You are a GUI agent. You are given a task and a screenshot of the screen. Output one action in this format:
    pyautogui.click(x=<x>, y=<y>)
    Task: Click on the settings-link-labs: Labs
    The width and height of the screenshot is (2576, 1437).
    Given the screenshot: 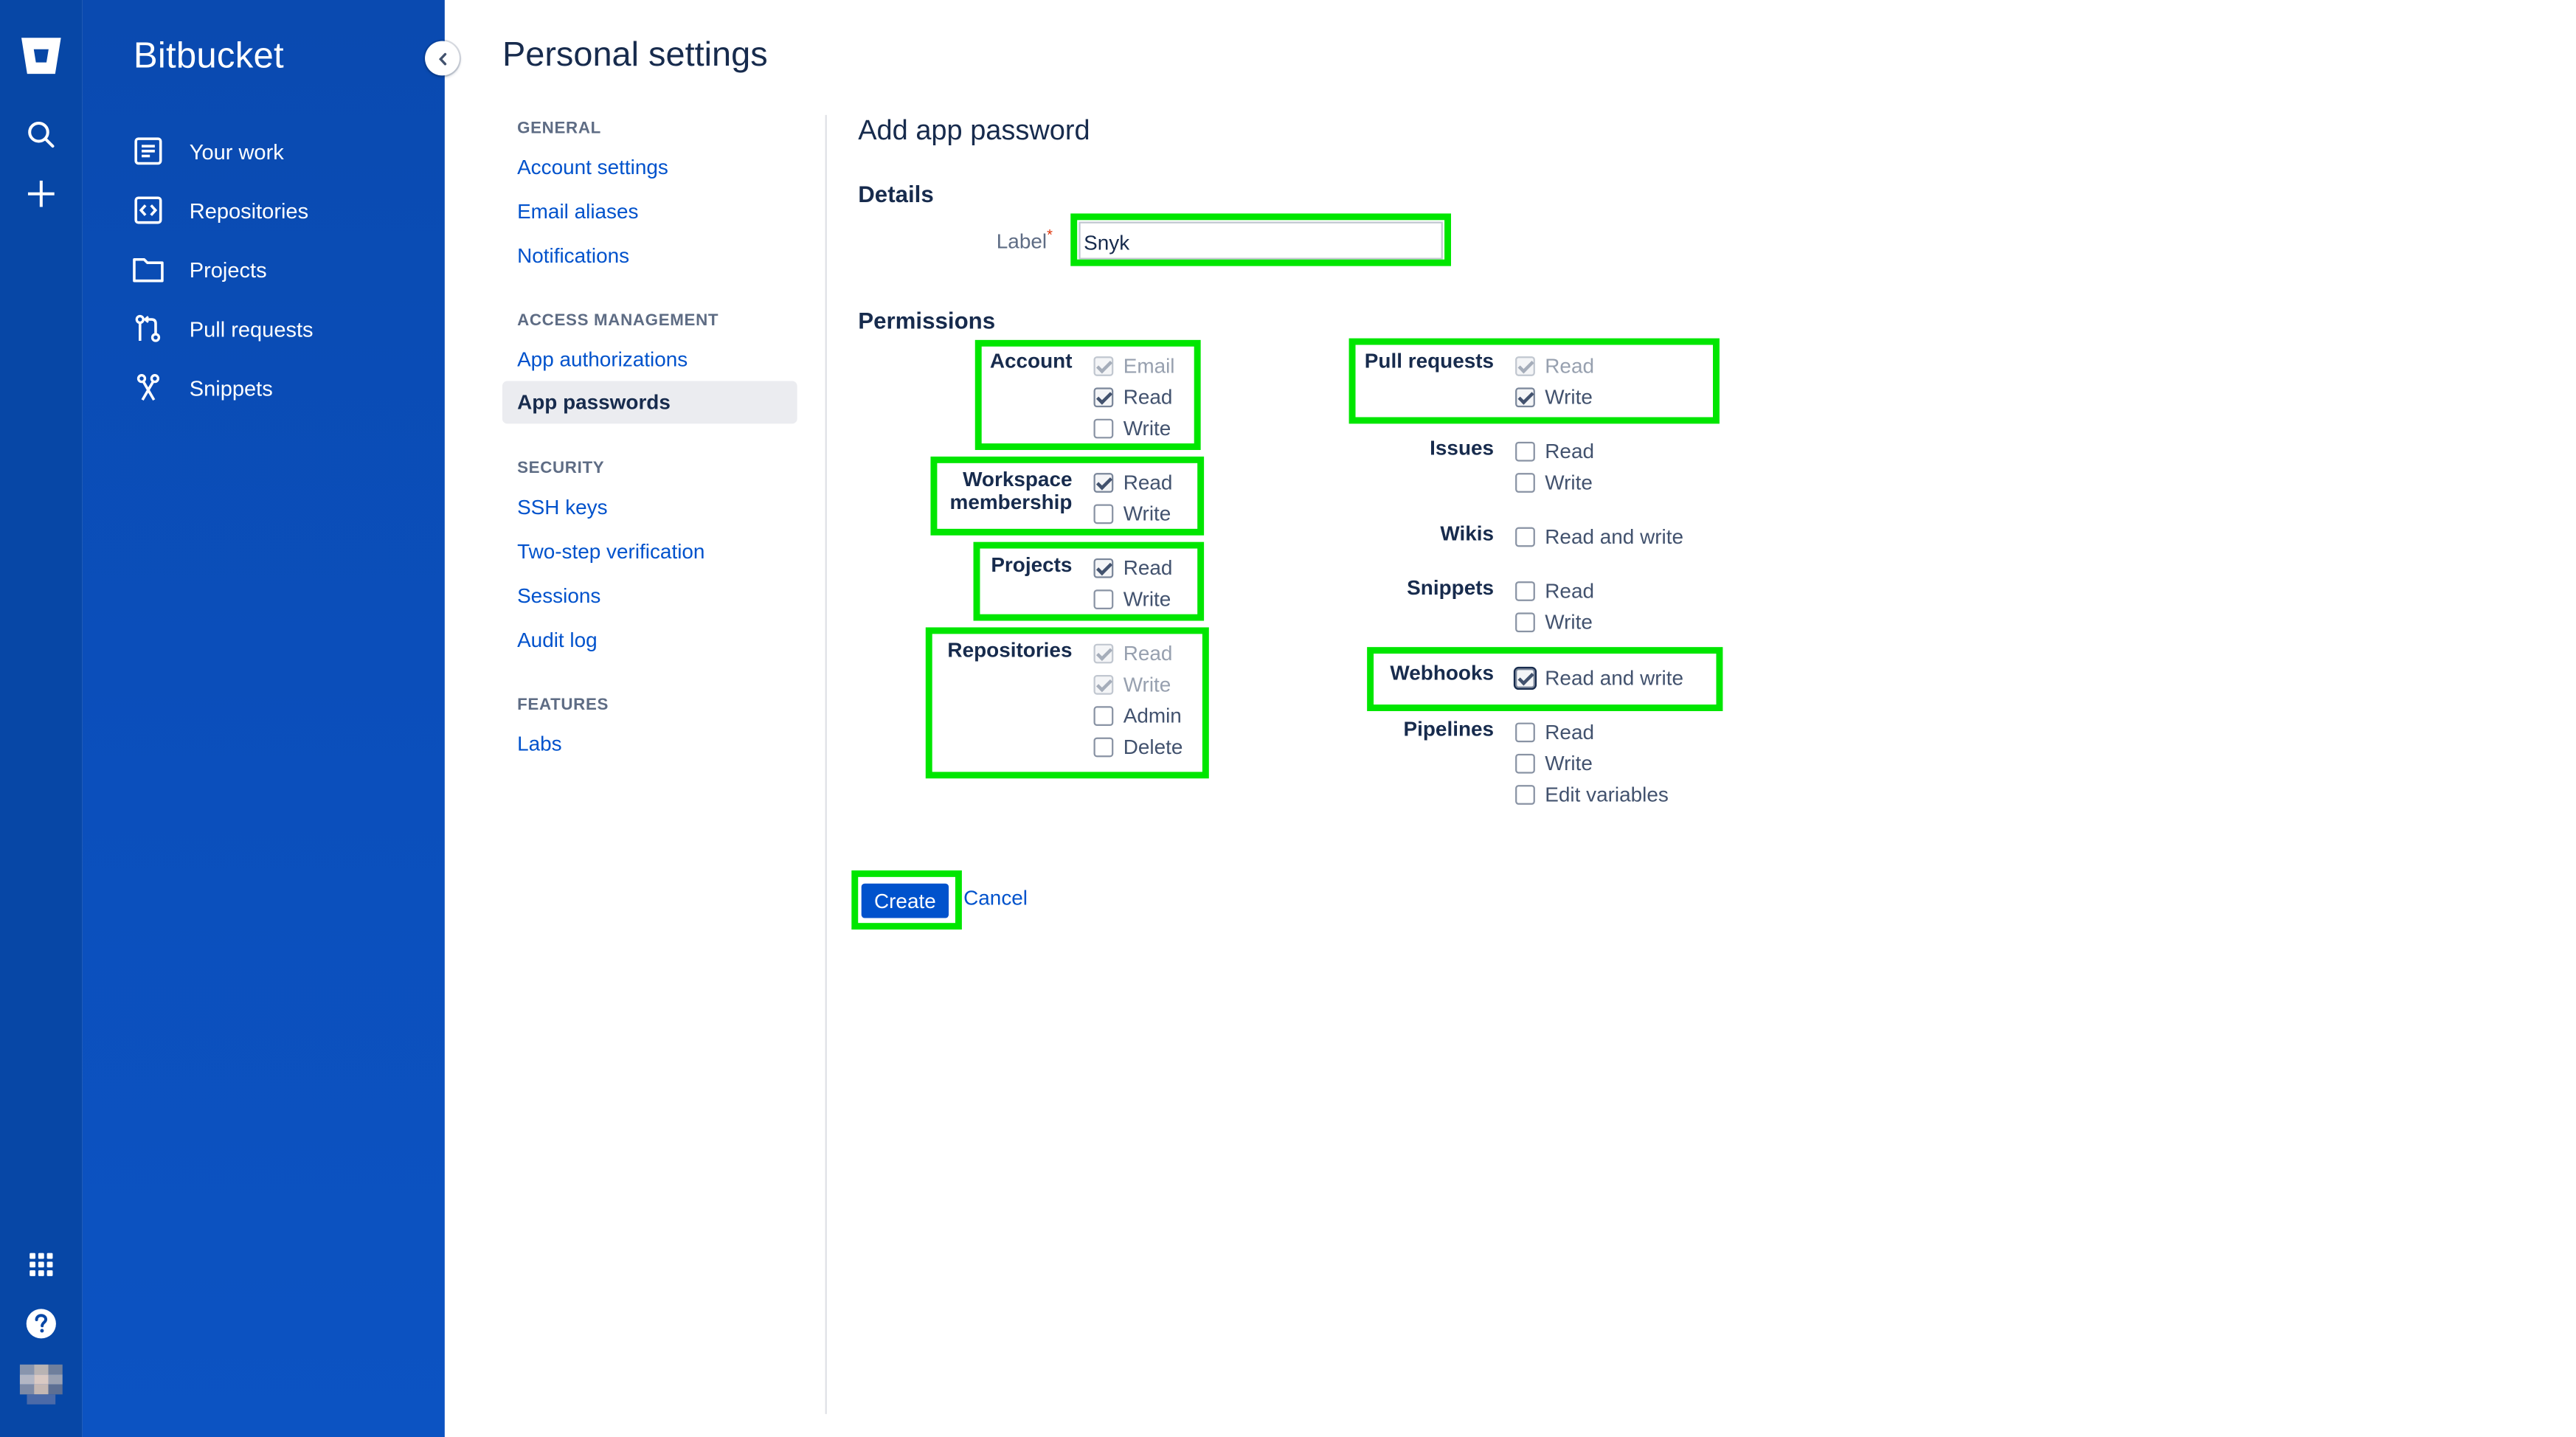 What is the action you would take?
    pyautogui.click(x=539, y=744)
    